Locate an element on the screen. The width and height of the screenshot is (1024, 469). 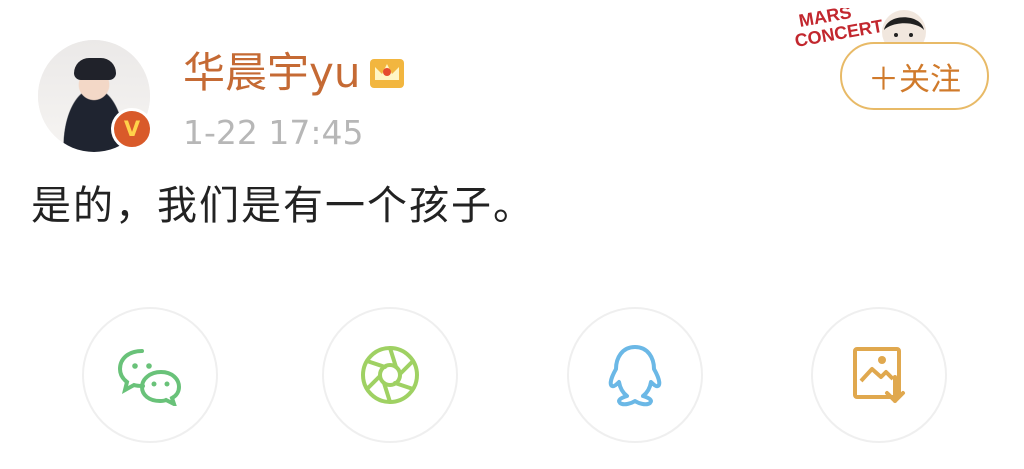
avatar: V is located at coordinates (95, 96).